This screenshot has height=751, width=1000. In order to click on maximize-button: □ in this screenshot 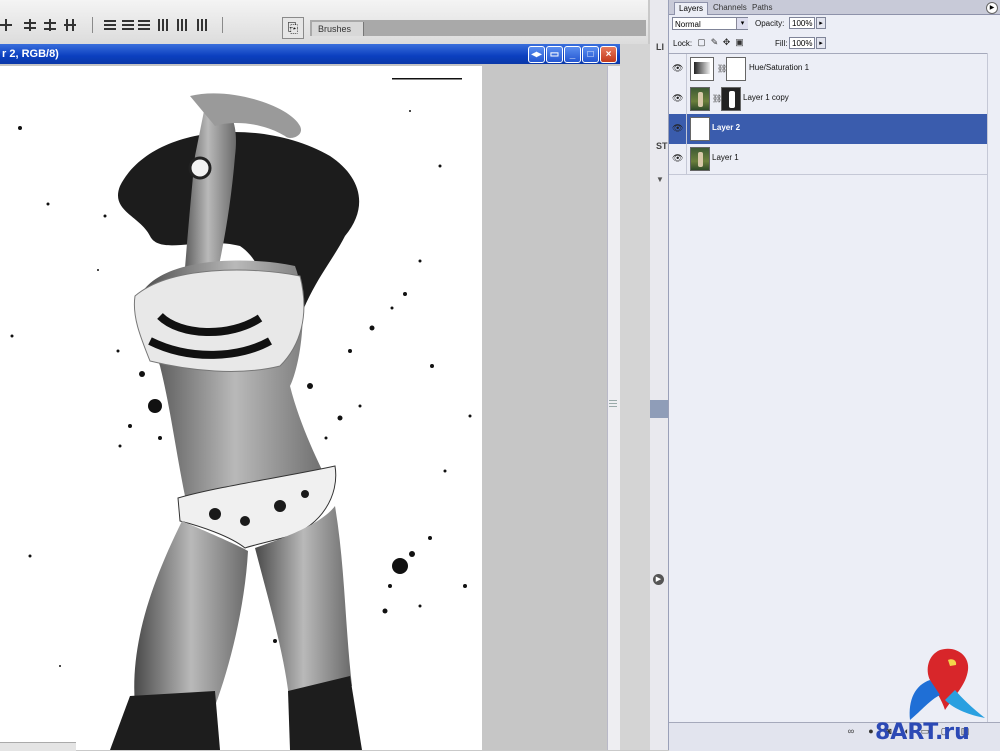, I will do `click(590, 54)`.